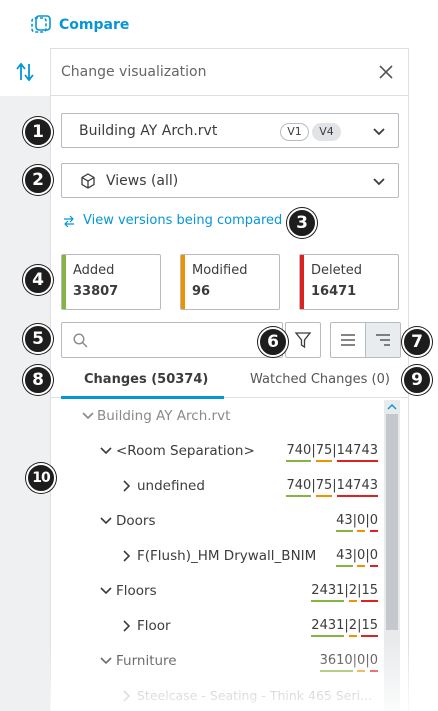  Describe the element at coordinates (230, 180) in the screenshot. I see `view-select: Views (all)` at that location.